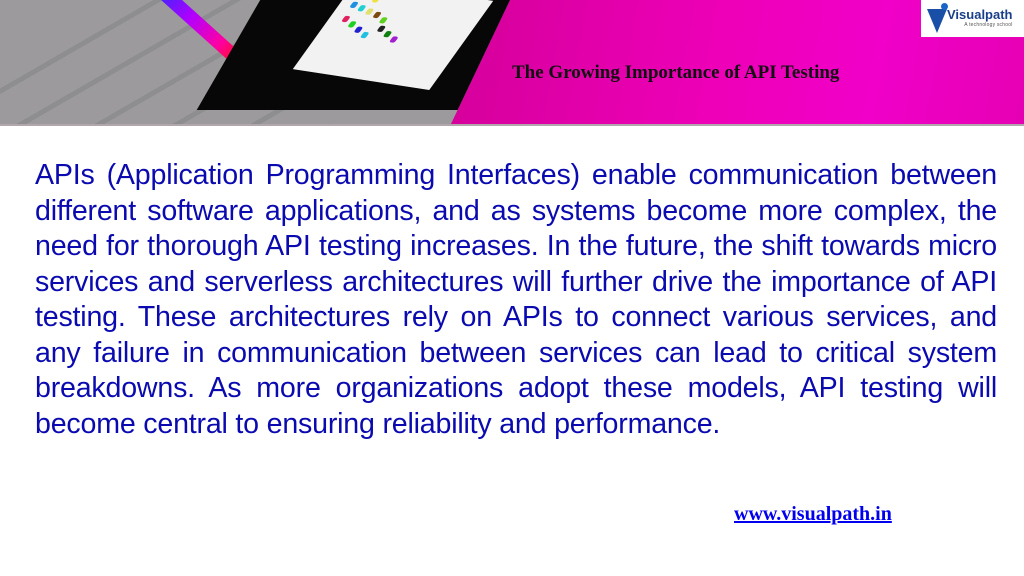 This screenshot has height=576, width=1024. Describe the element at coordinates (980, 14) in the screenshot. I see `logo-name: Visualpath` at that location.